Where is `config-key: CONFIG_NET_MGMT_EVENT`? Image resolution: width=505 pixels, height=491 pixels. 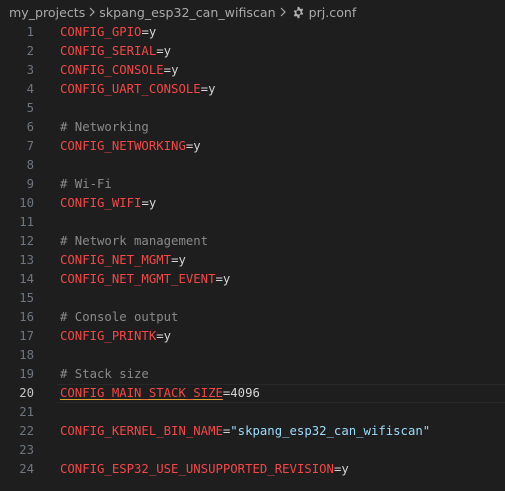 config-key: CONFIG_NET_MGMT_EVENT is located at coordinates (138, 279).